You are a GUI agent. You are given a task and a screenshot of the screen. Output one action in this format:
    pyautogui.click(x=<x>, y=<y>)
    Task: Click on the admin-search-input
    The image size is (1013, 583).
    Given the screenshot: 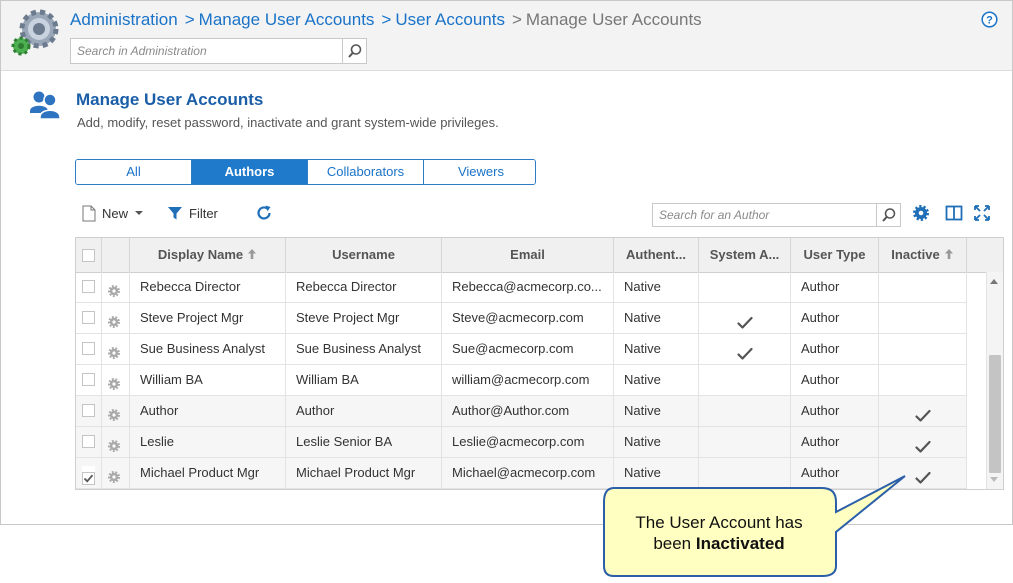 What is the action you would take?
    pyautogui.click(x=207, y=51)
    